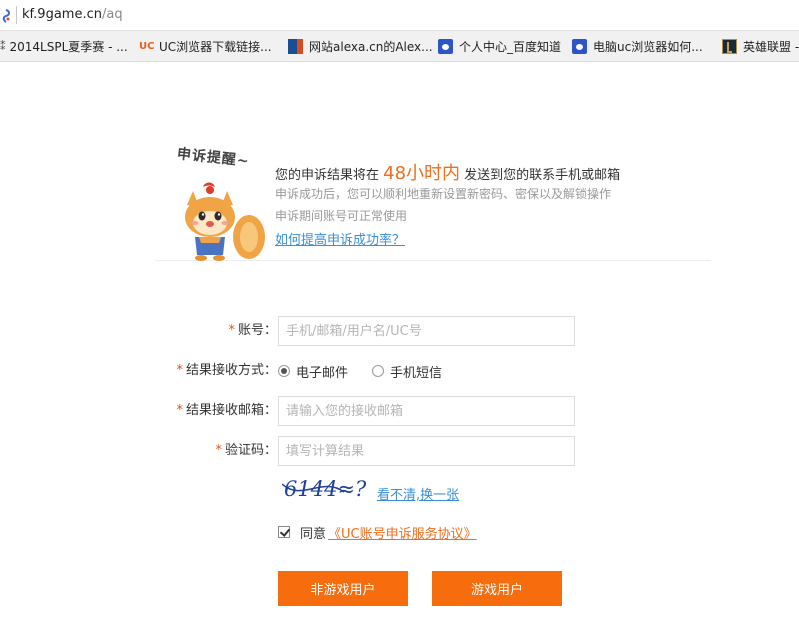 The height and width of the screenshot is (631, 799). What do you see at coordinates (771, 47) in the screenshot?
I see `bookmark-label: 英雄联盟 -` at bounding box center [771, 47].